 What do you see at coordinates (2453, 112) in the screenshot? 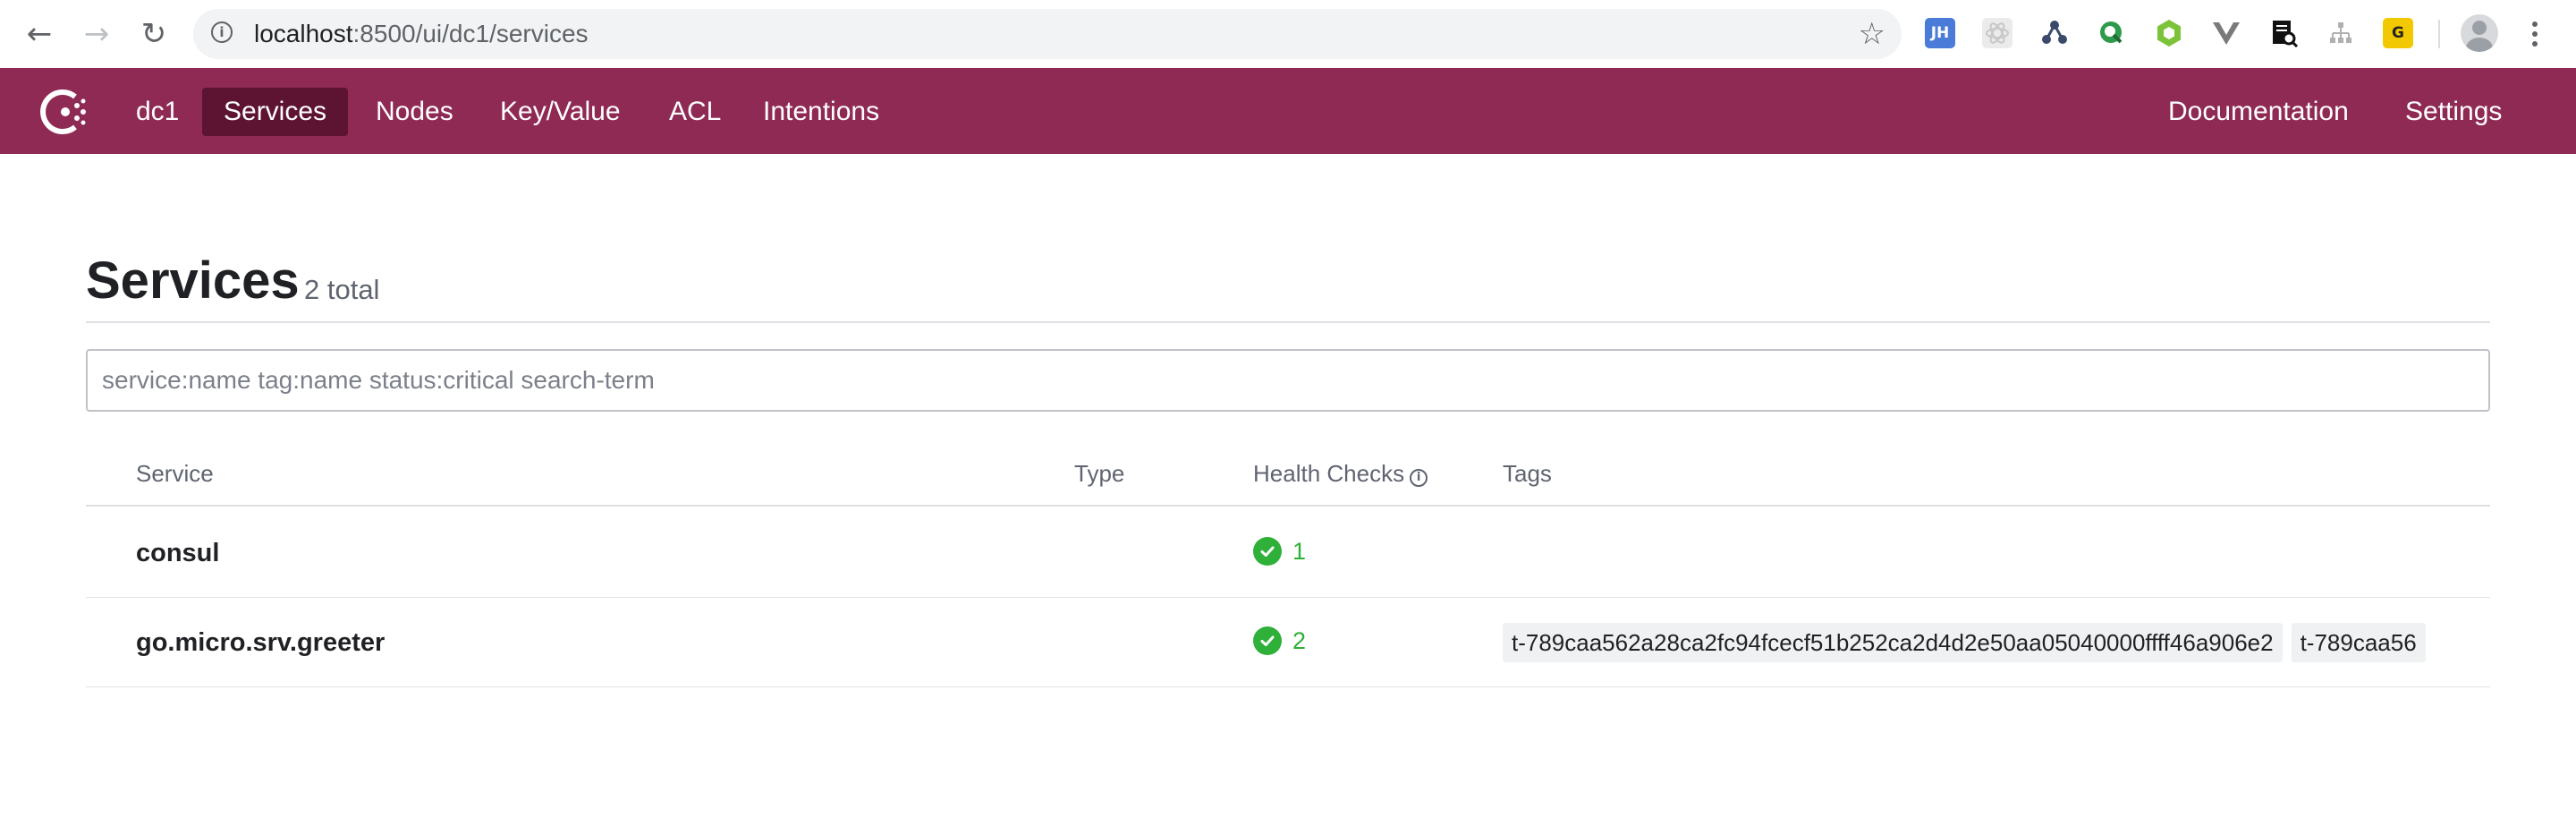
I see `nav-settings: Settings` at bounding box center [2453, 112].